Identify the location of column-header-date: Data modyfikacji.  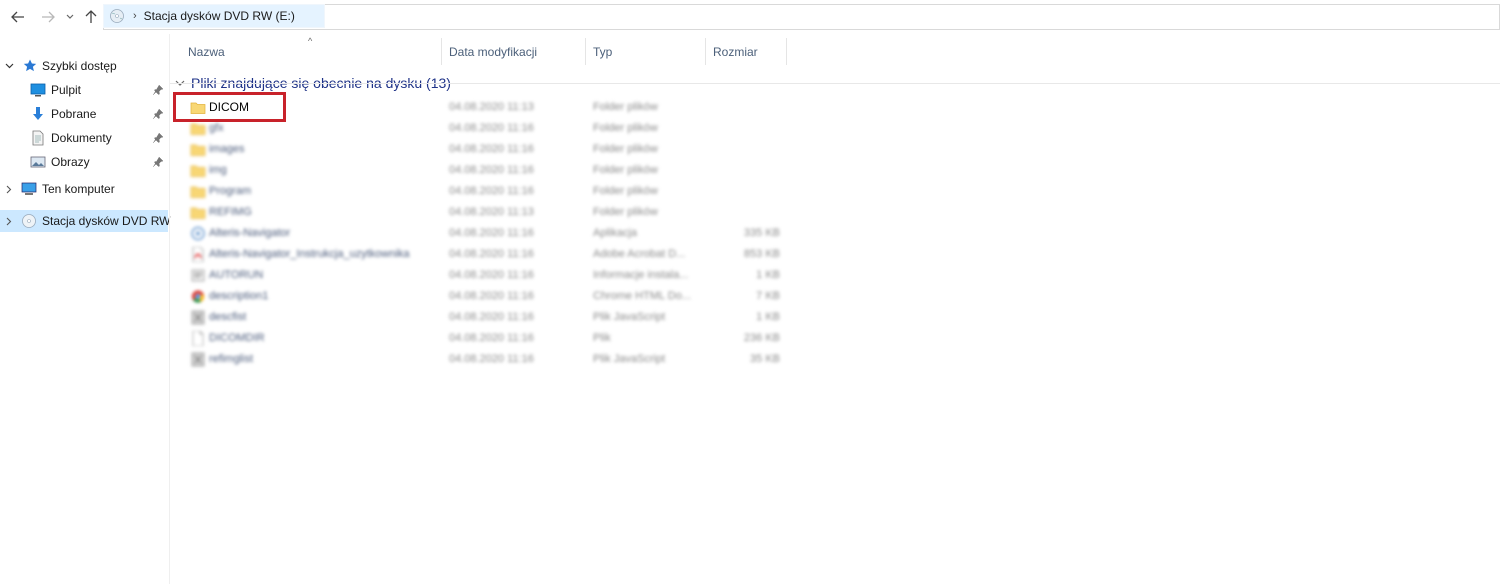
(517, 51).